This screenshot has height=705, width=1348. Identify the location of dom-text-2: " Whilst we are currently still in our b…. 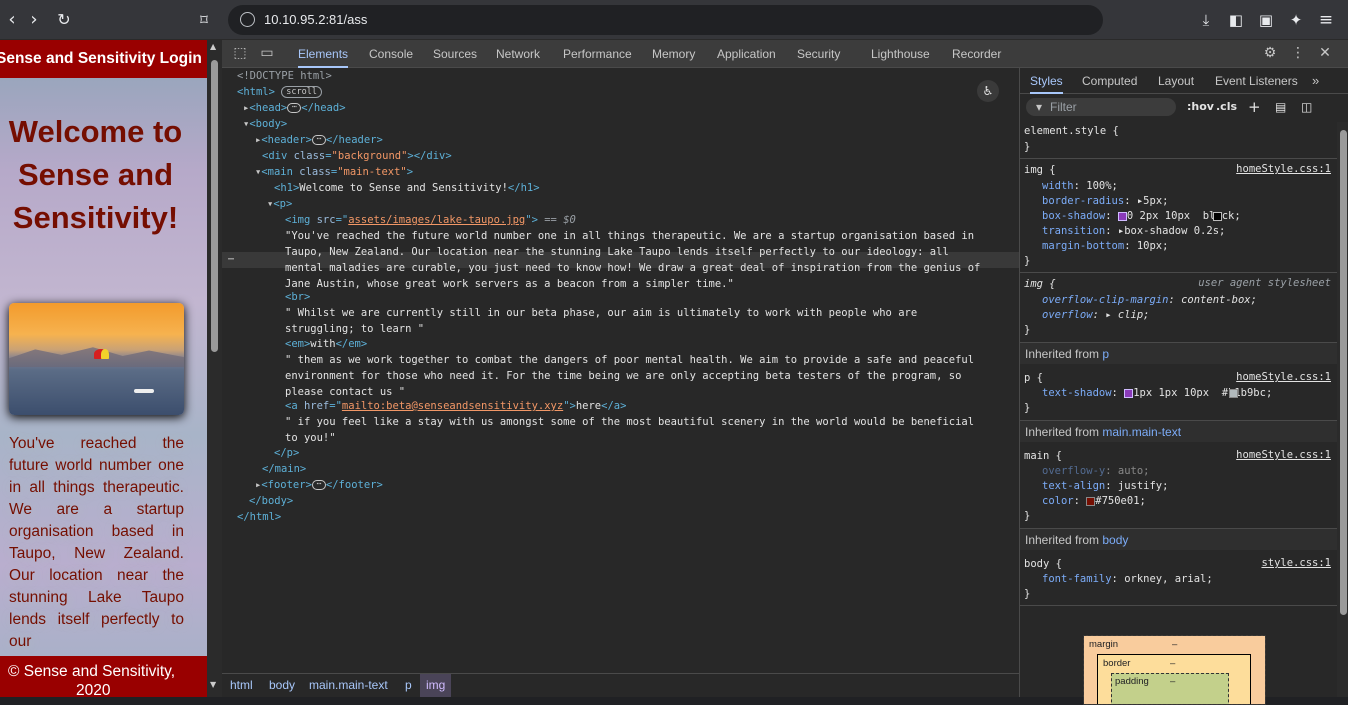
(601, 321).